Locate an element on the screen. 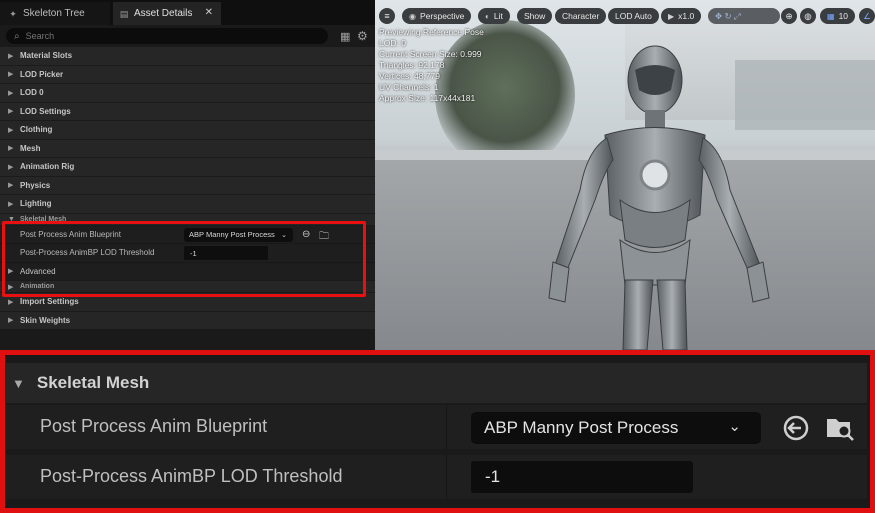  stats-line: Triangles: 92,178 is located at coordinates (412, 65).